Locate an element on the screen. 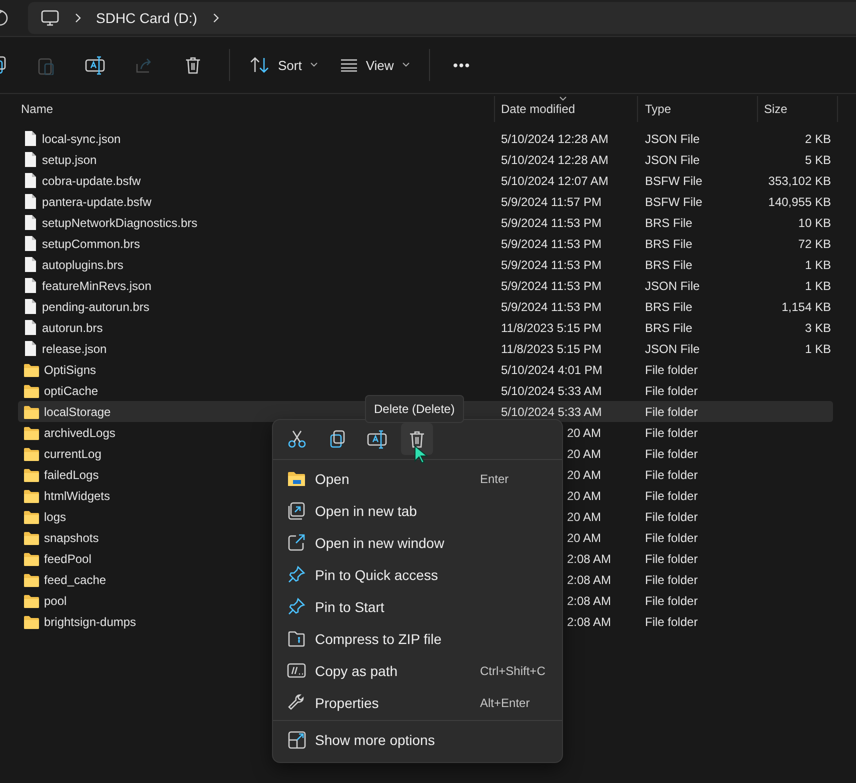 This screenshot has width=856, height=783. menu-item-label: Pin to Quick access is located at coordinates (431, 575).